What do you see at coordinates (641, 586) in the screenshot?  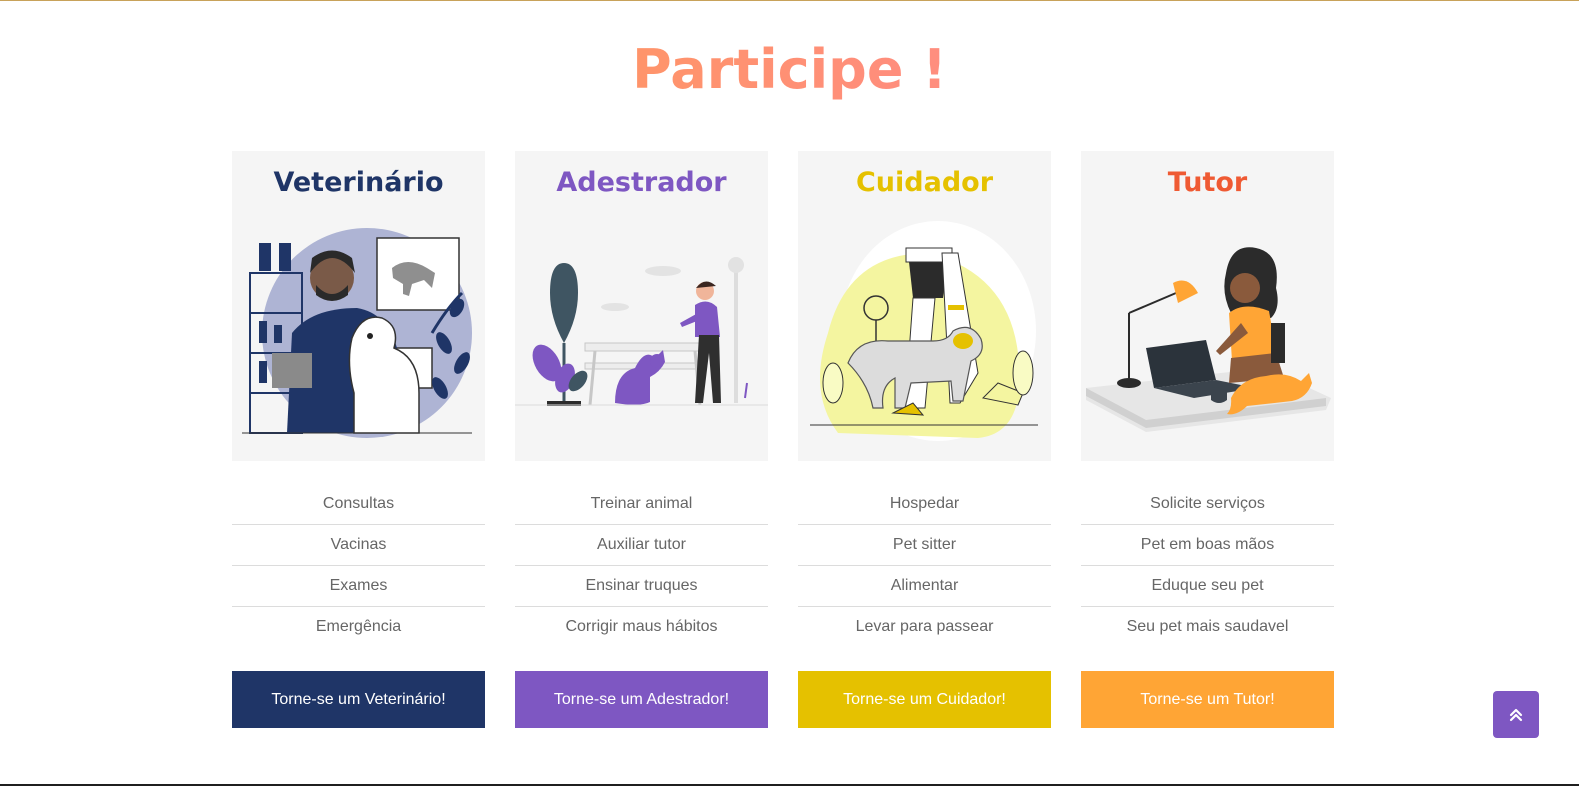 I see `feature-item: Ensinar truques` at bounding box center [641, 586].